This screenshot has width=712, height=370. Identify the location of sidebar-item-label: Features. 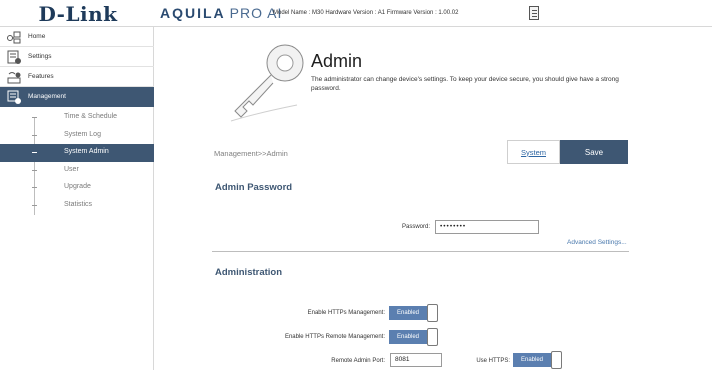
(41, 76).